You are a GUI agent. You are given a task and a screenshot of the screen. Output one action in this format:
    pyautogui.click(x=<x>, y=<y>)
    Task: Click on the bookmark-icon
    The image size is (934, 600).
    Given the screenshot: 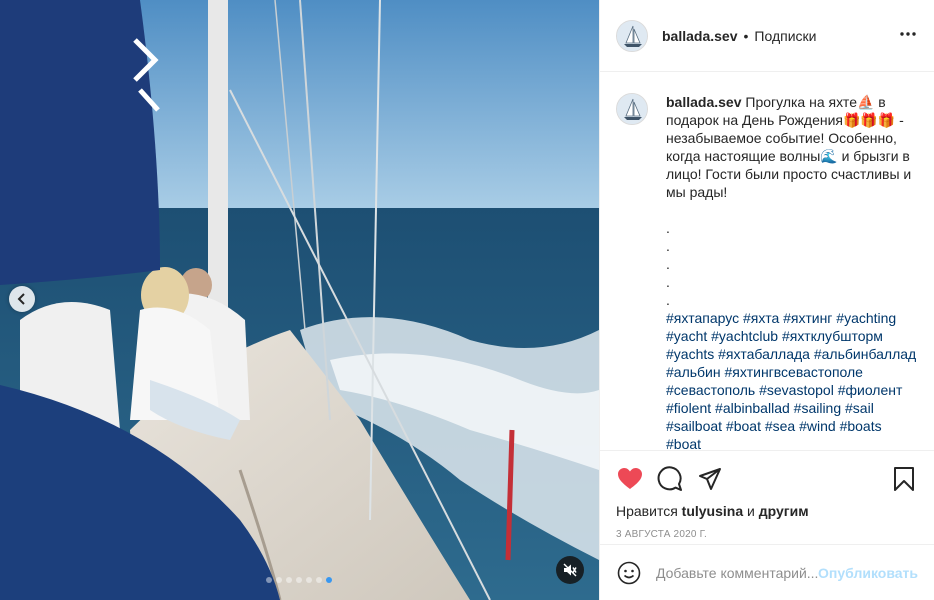 What is the action you would take?
    pyautogui.click(x=904, y=479)
    